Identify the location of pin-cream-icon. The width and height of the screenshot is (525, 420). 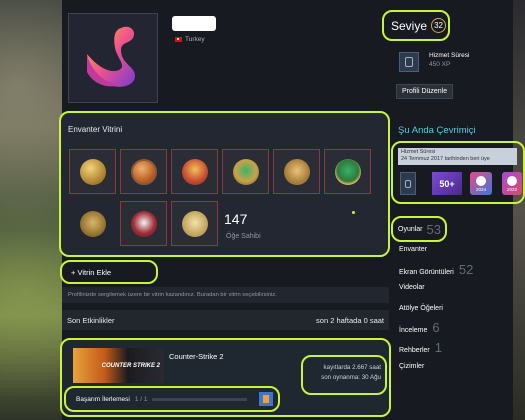
(194, 223).